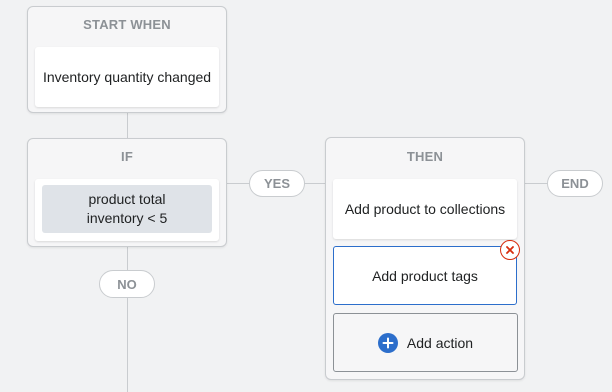  Describe the element at coordinates (127, 218) in the screenshot. I see `condition-line-2: inventory < 5` at that location.